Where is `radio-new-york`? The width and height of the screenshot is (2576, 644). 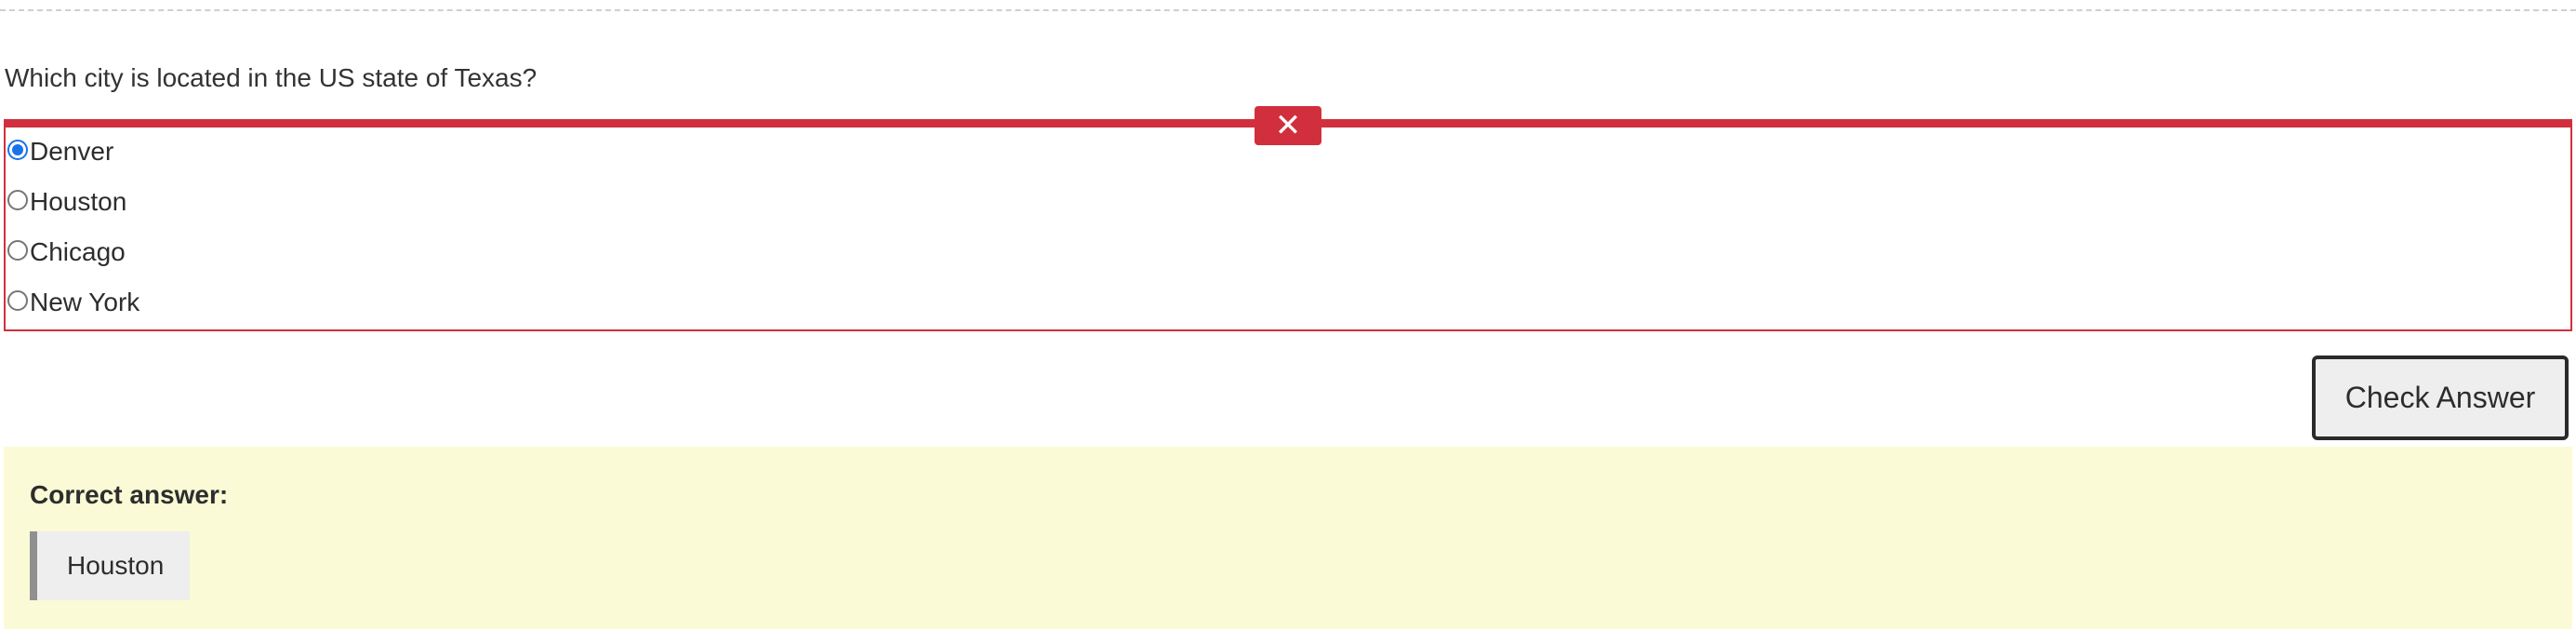
radio-new-york is located at coordinates (17, 300).